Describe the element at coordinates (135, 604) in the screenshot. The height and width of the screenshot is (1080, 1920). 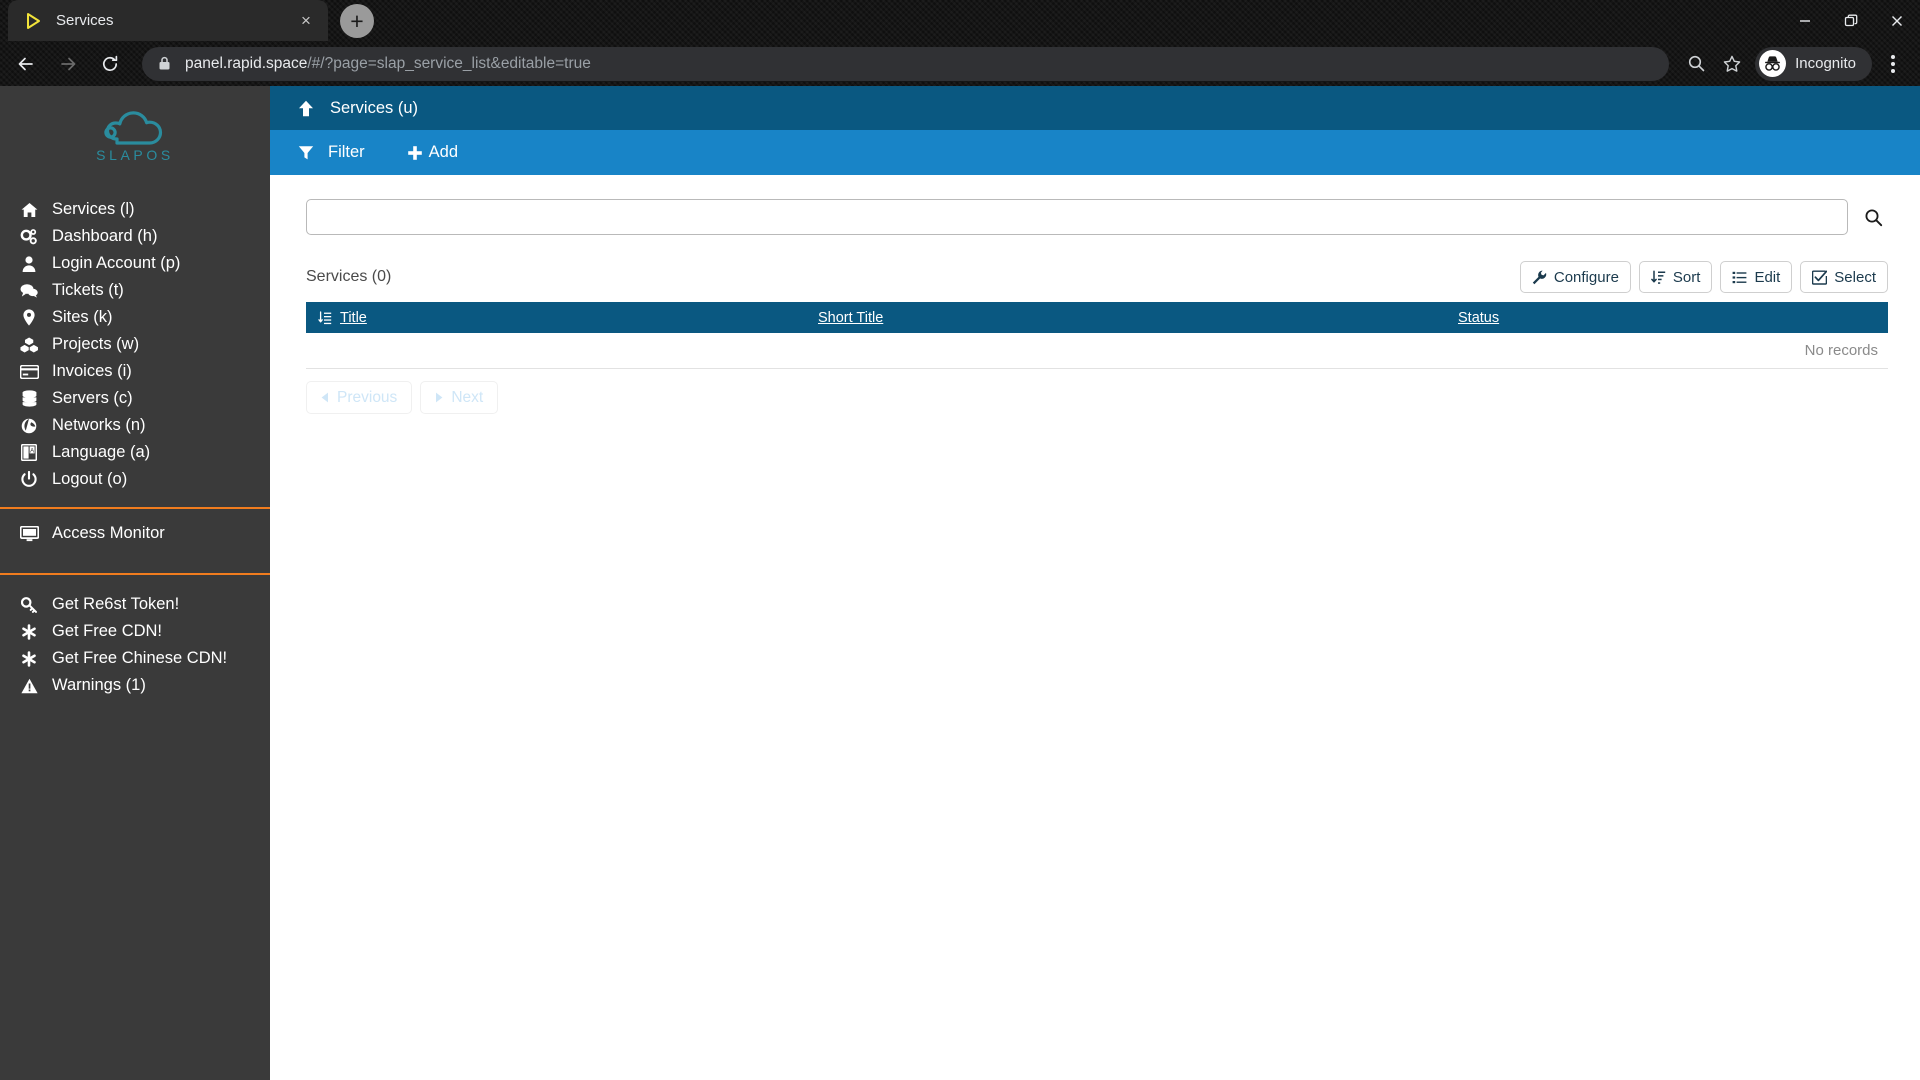
I see `sidebar-item-get-re6st-token: Get Re6st Token!` at that location.